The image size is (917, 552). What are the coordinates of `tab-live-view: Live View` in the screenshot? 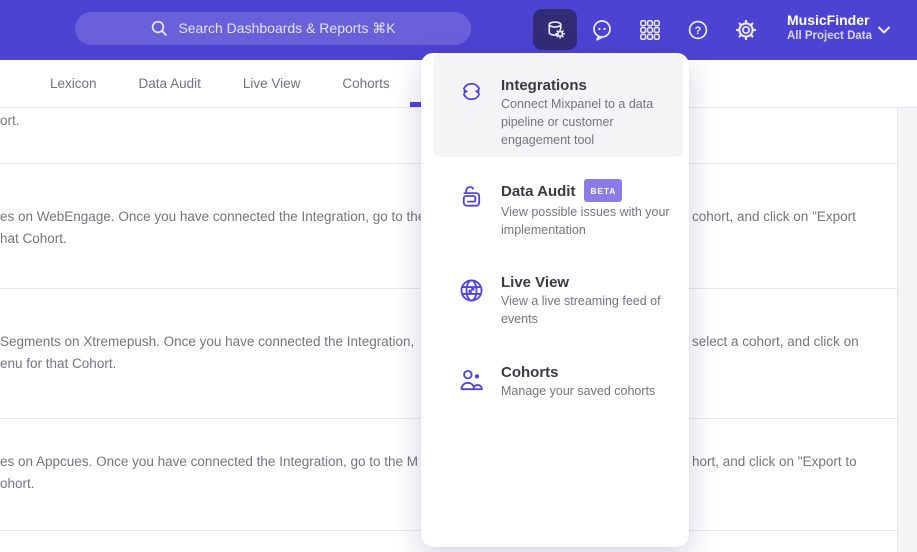 It's located at (272, 83).